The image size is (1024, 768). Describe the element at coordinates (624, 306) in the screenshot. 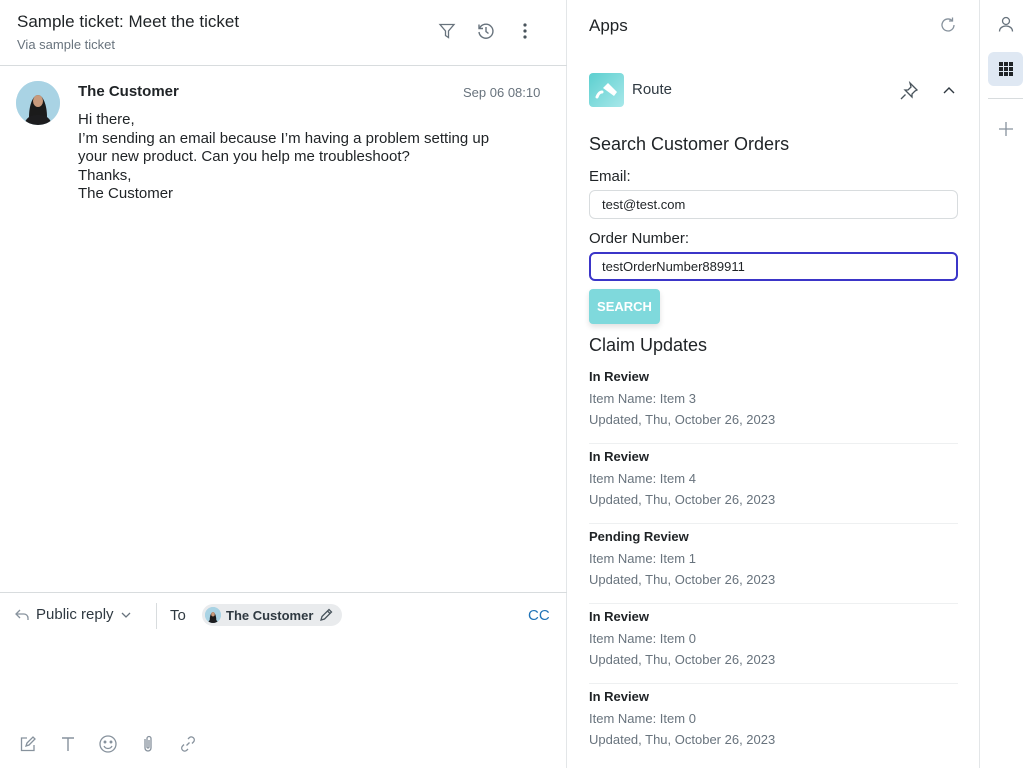

I see `search-button: SEARCH` at that location.